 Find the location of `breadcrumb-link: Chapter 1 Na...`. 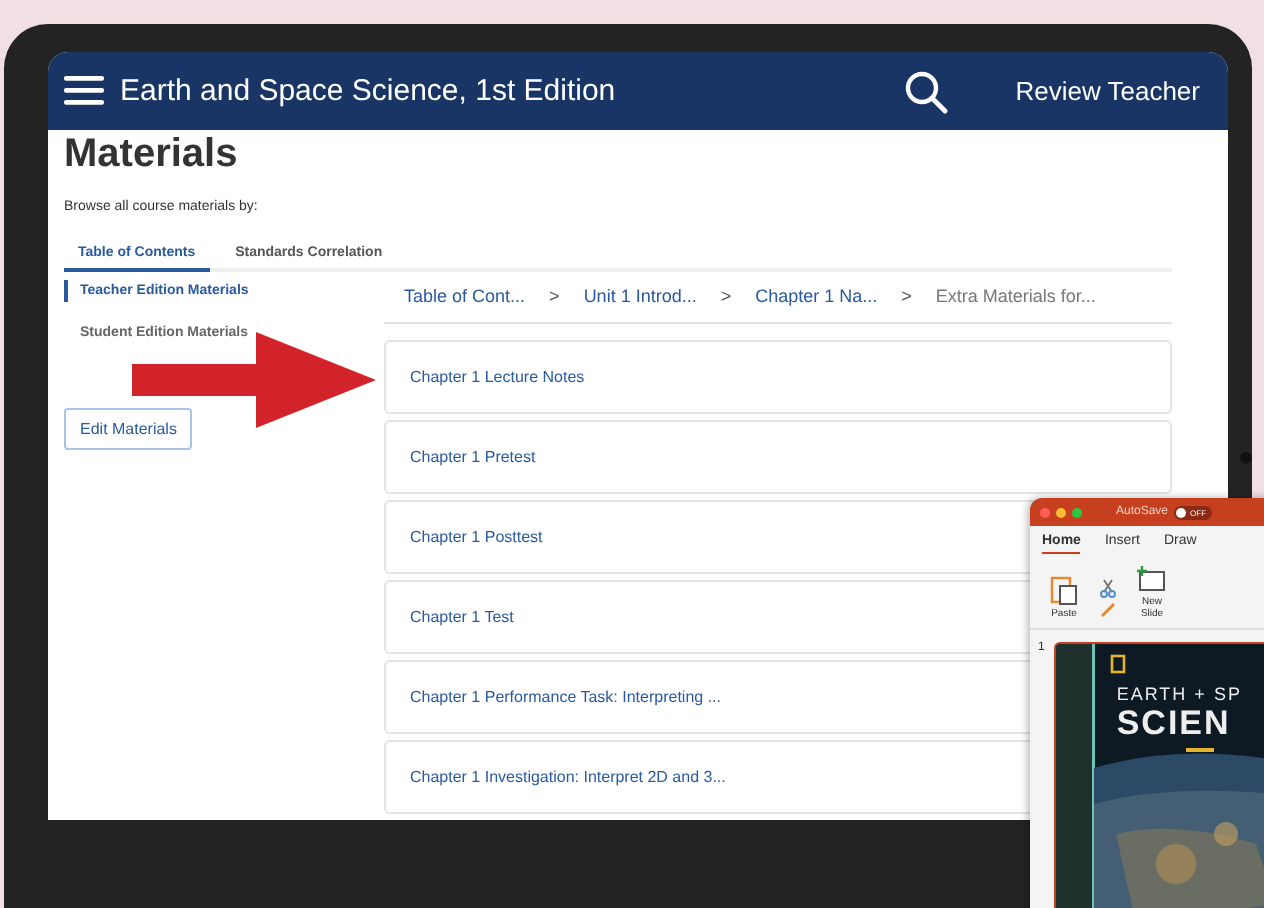

breadcrumb-link: Chapter 1 Na... is located at coordinates (816, 296).